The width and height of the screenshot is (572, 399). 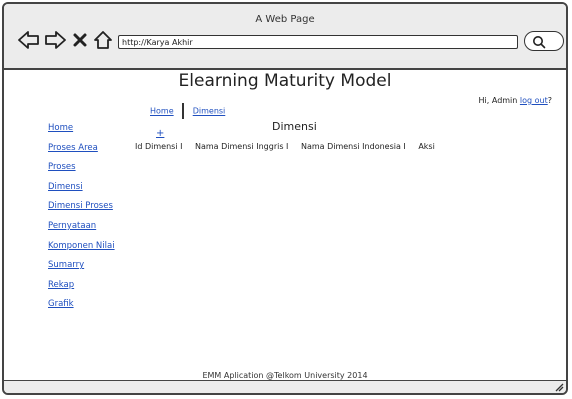 What do you see at coordinates (93, 149) in the screenshot?
I see `sidebar-item-proses-area: Proses Area` at bounding box center [93, 149].